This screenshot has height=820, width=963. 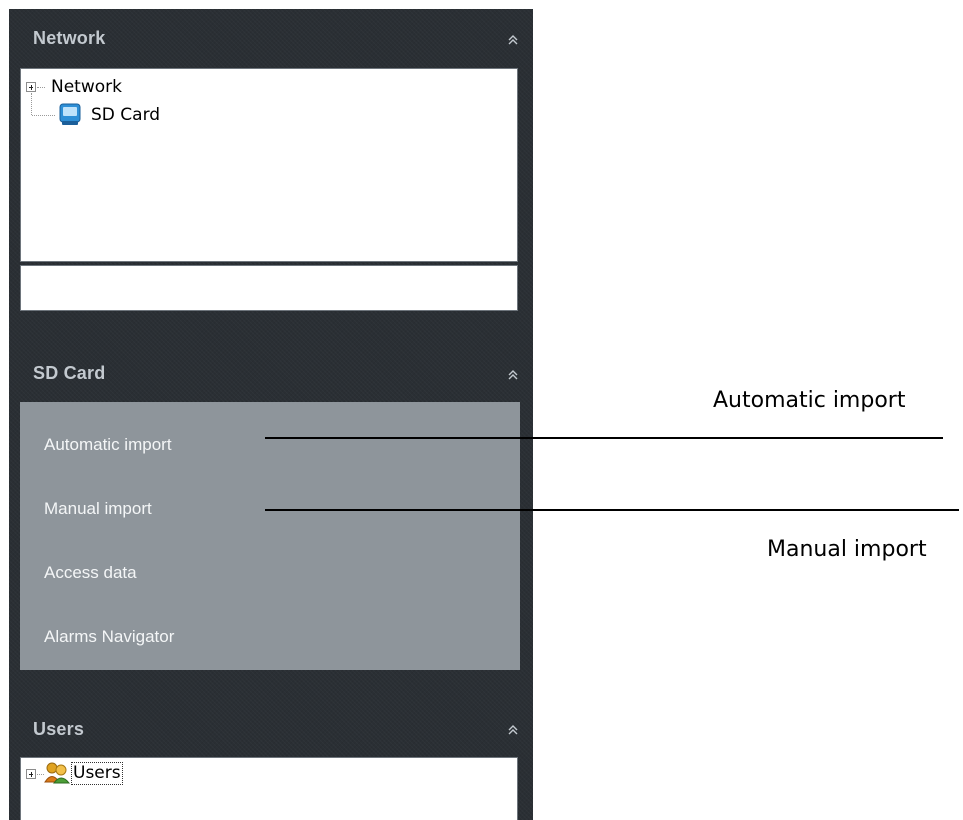 What do you see at coordinates (70, 115) in the screenshot?
I see `sd-card-icon` at bounding box center [70, 115].